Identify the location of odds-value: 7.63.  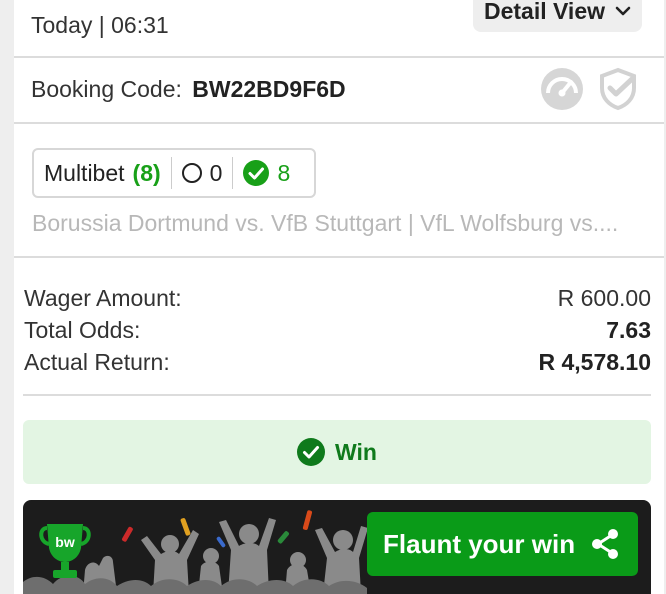
(628, 330).